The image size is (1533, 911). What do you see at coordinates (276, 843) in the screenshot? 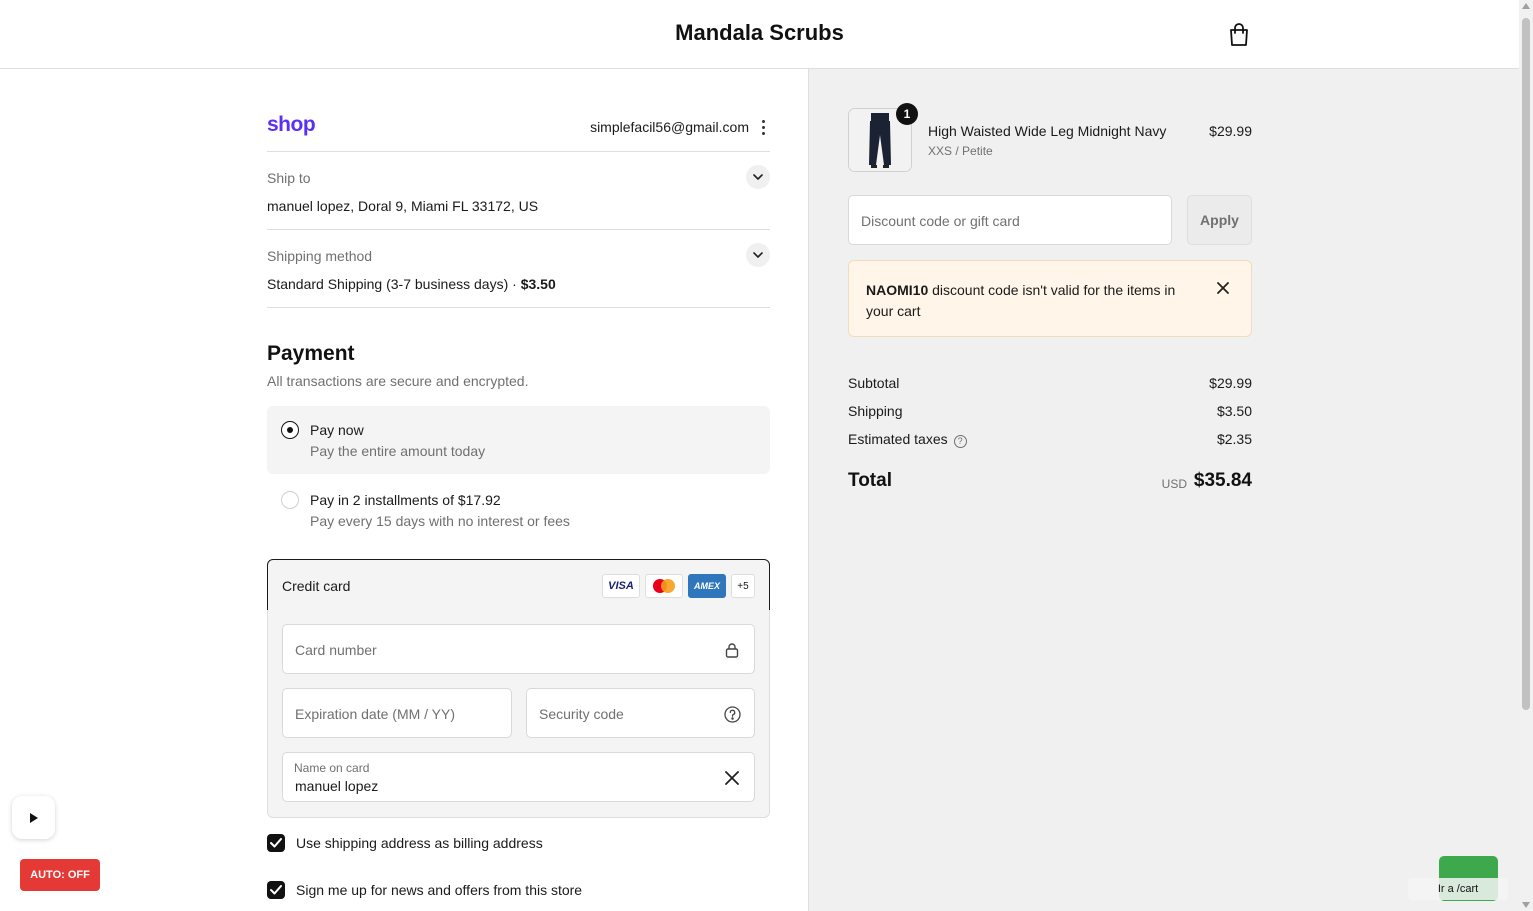
I see `billing-address-checkbox` at bounding box center [276, 843].